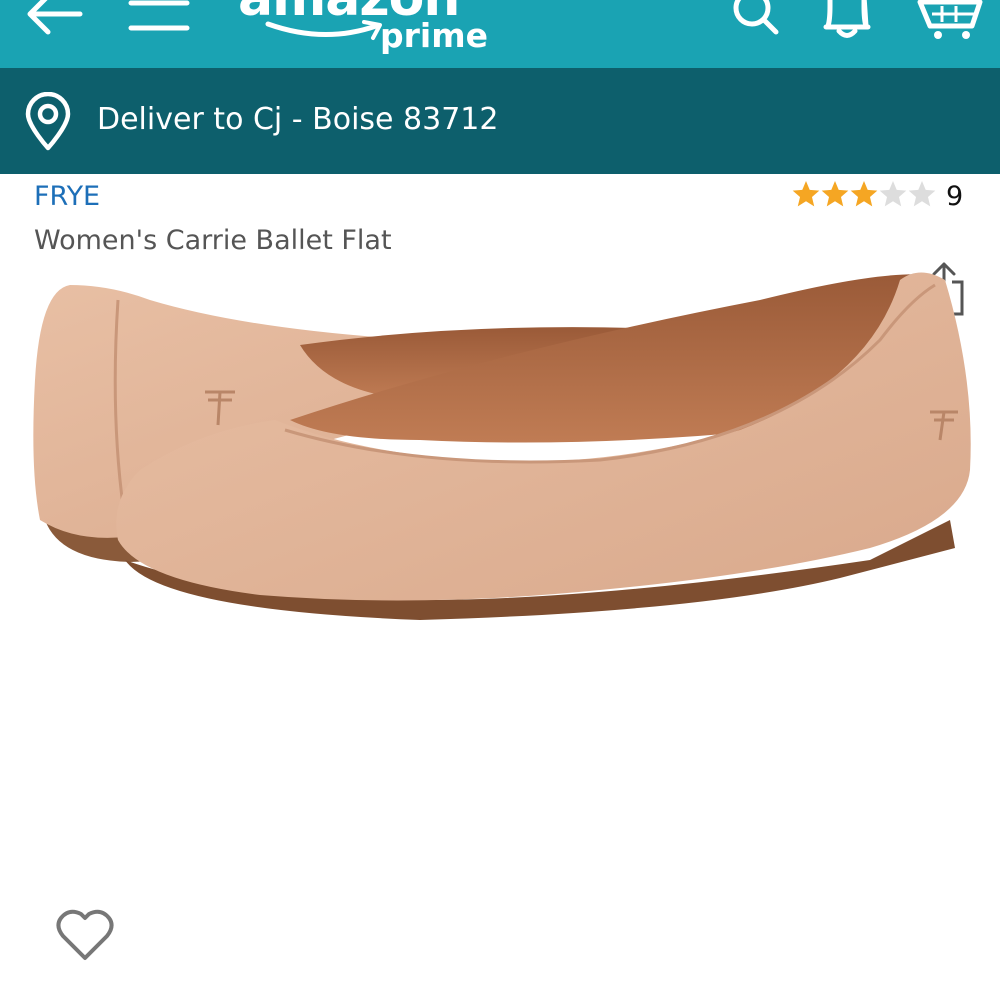  I want to click on product-title: Women's Carrie Ballet Flat, so click(213, 240).